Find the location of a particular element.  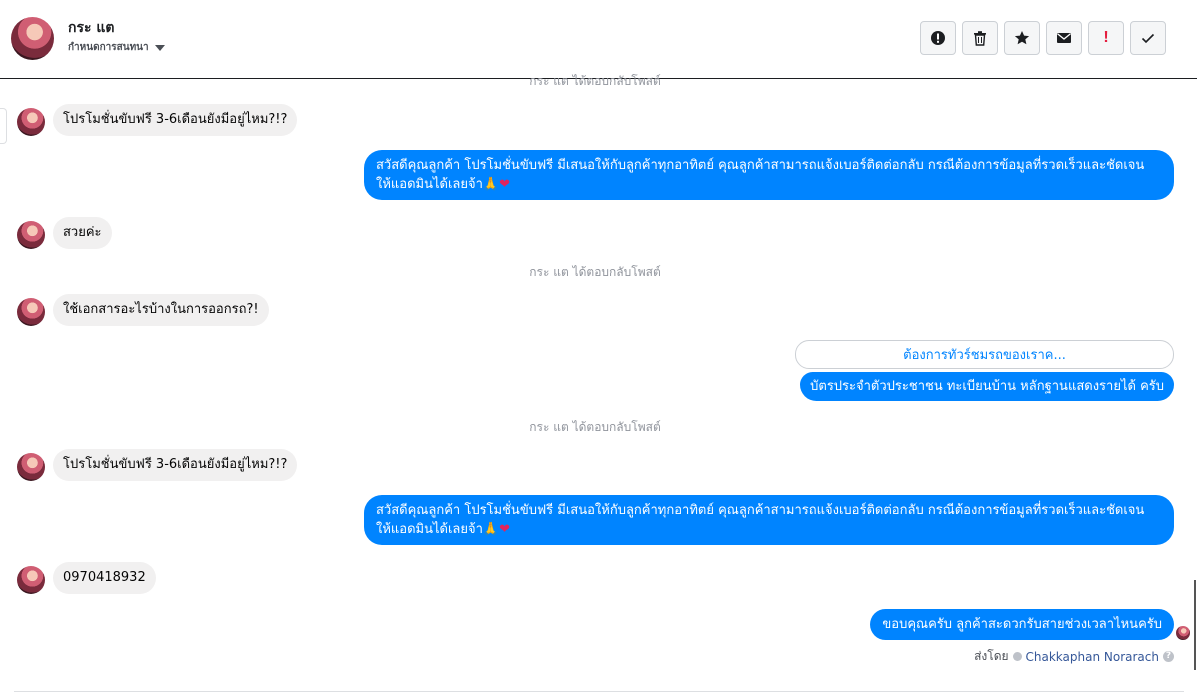

mark-unread-button is located at coordinates (1064, 38).